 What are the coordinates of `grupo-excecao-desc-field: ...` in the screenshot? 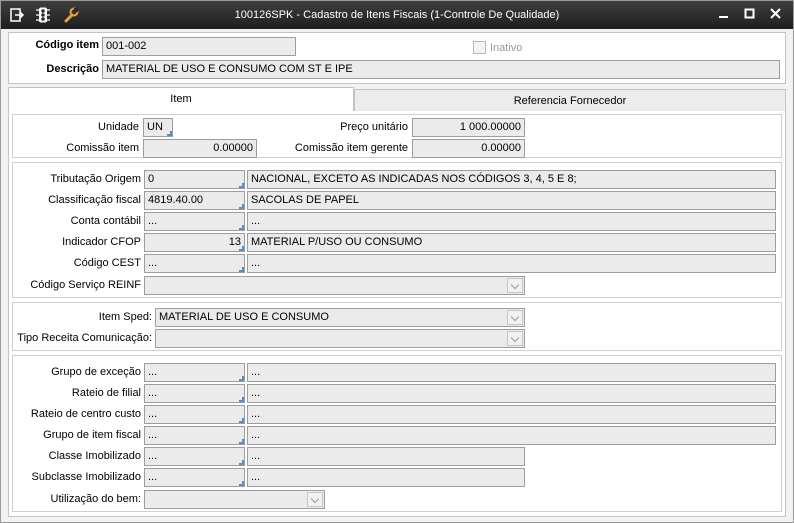 It's located at (511, 372).